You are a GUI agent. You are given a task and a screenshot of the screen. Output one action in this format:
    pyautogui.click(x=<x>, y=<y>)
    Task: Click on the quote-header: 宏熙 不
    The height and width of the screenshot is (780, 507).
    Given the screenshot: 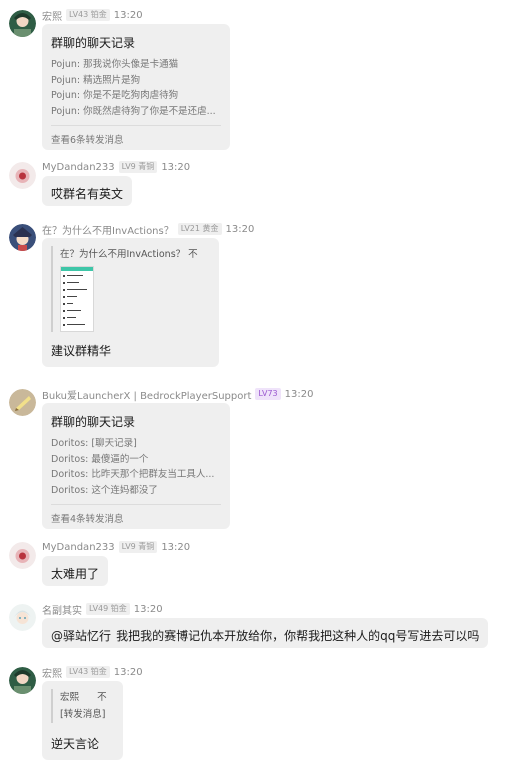 What is the action you would take?
    pyautogui.click(x=83, y=697)
    